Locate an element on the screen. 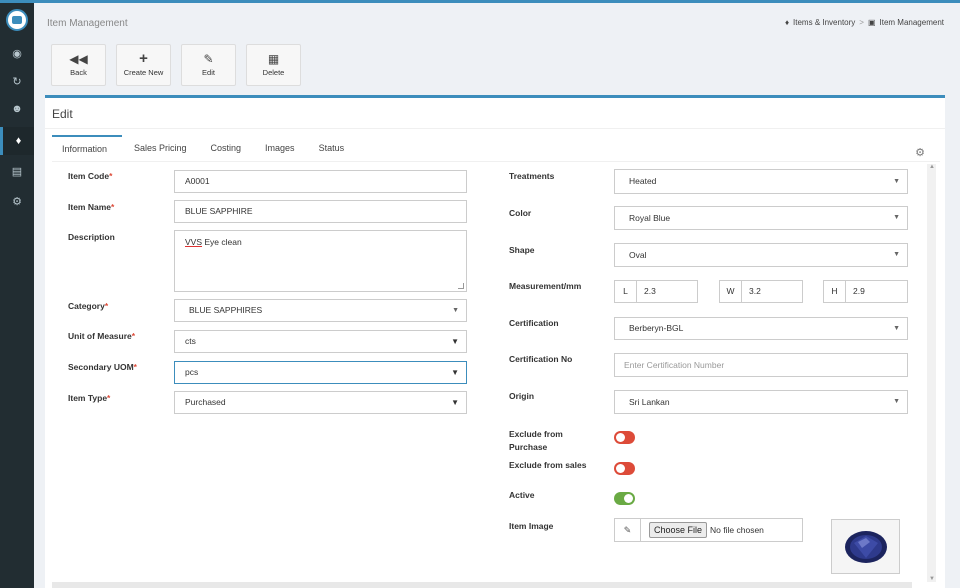  item-code-input: A0001 is located at coordinates (320, 181).